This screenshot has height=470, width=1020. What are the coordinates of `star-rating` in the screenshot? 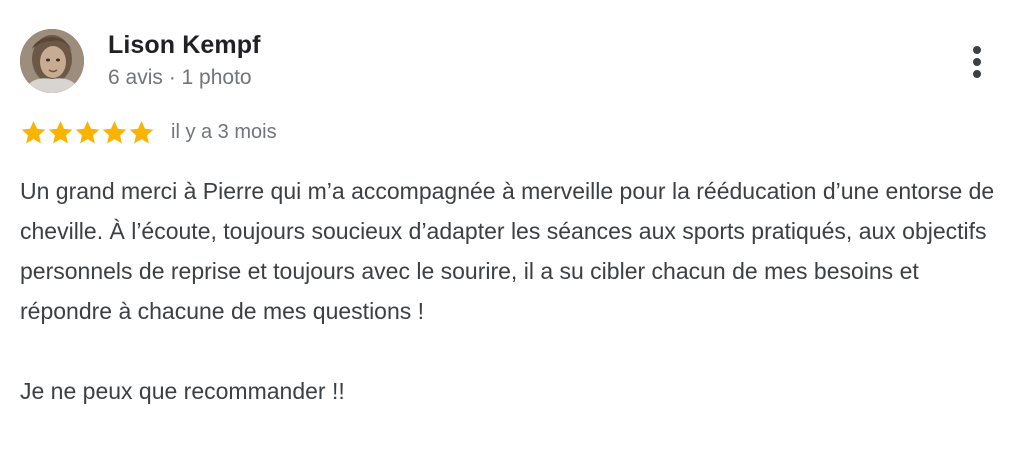 It's located at (87, 132).